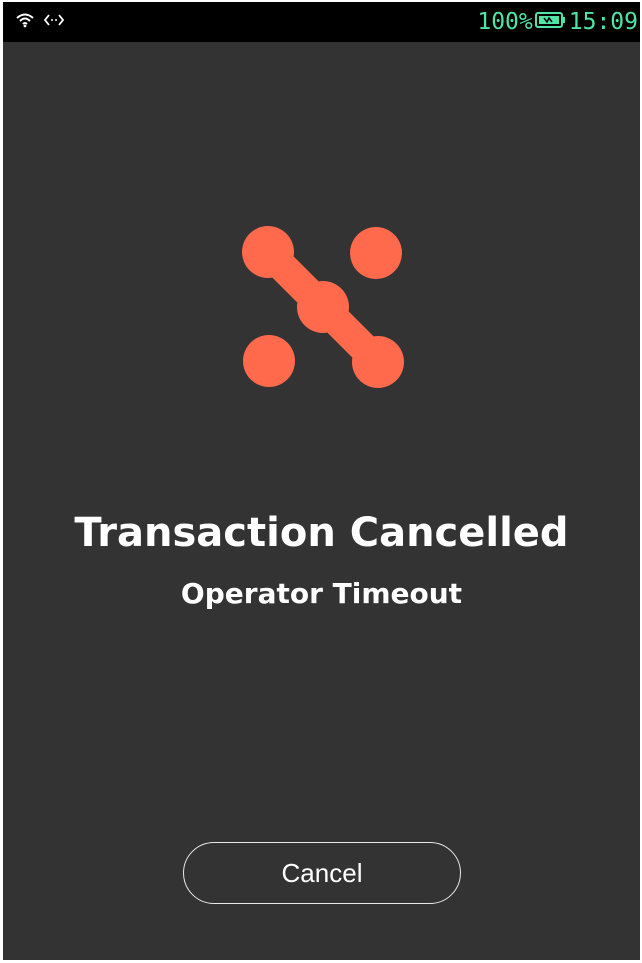 The height and width of the screenshot is (963, 642). I want to click on clock: 15:09, so click(603, 22).